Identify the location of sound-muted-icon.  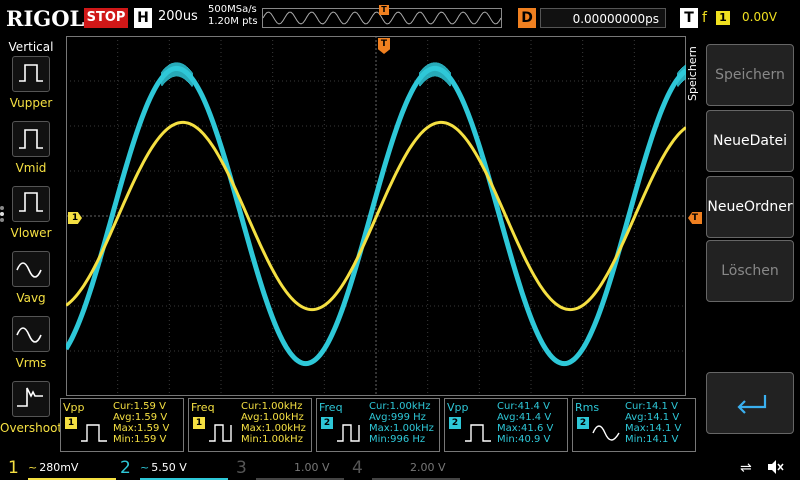
(775, 467).